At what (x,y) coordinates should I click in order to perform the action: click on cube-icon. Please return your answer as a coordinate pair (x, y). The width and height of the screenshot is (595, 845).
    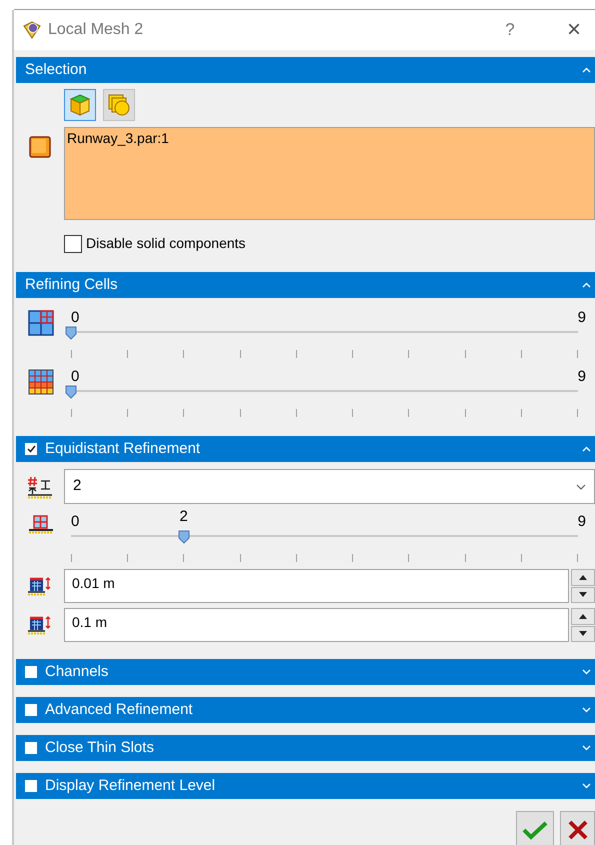
    Looking at the image, I should click on (80, 105).